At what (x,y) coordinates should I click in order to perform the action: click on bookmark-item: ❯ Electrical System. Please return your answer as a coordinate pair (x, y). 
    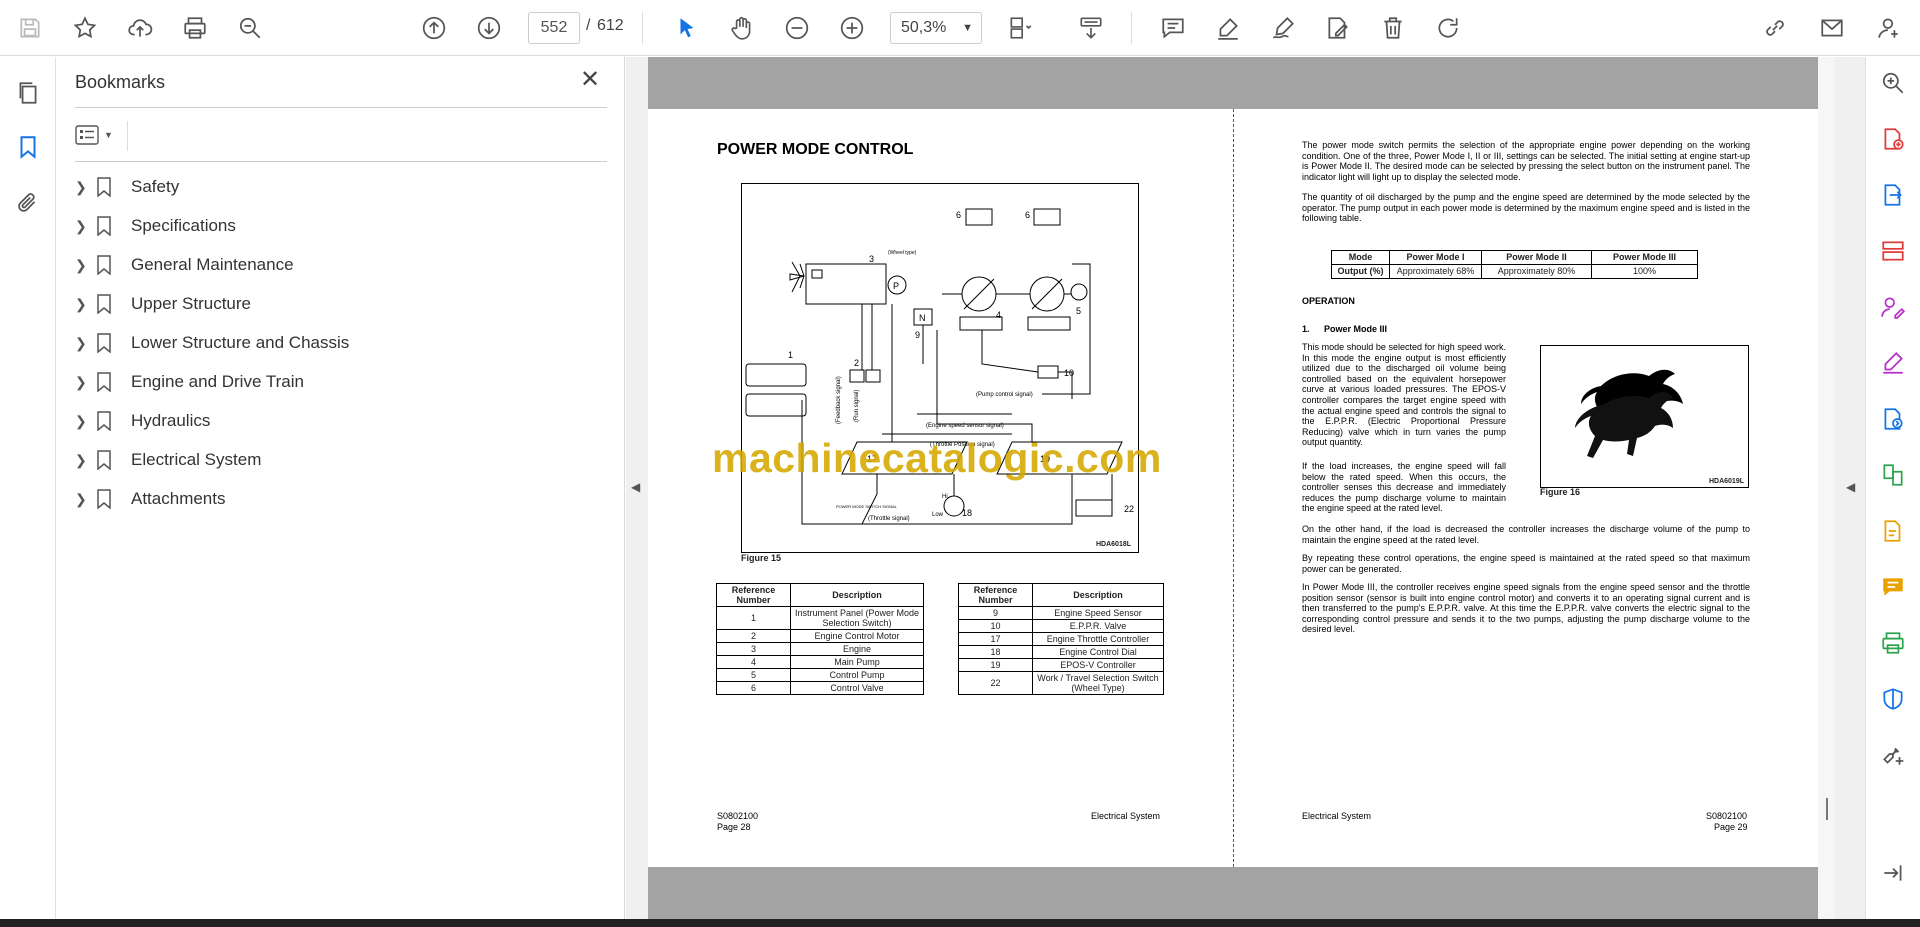
    Looking at the image, I should click on (335, 460).